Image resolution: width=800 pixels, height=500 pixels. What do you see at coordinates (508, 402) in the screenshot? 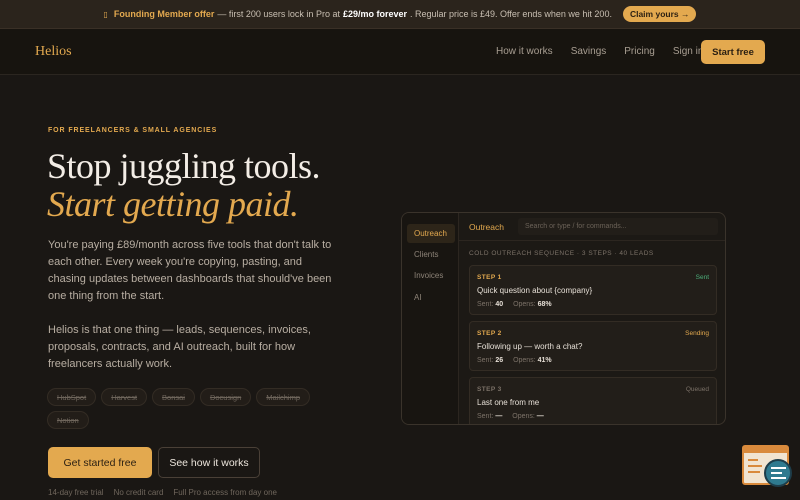
I see `step-subject: Last one from me` at bounding box center [508, 402].